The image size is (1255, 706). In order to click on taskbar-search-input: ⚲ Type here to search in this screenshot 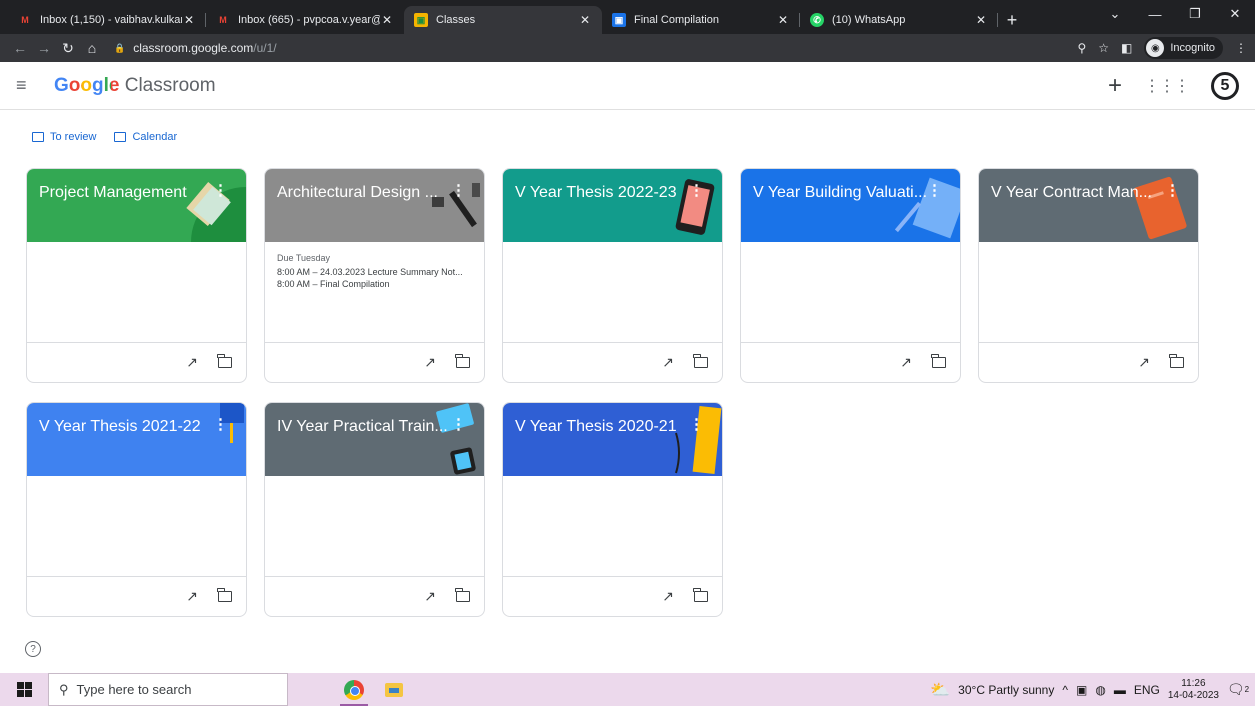, I will do `click(168, 689)`.